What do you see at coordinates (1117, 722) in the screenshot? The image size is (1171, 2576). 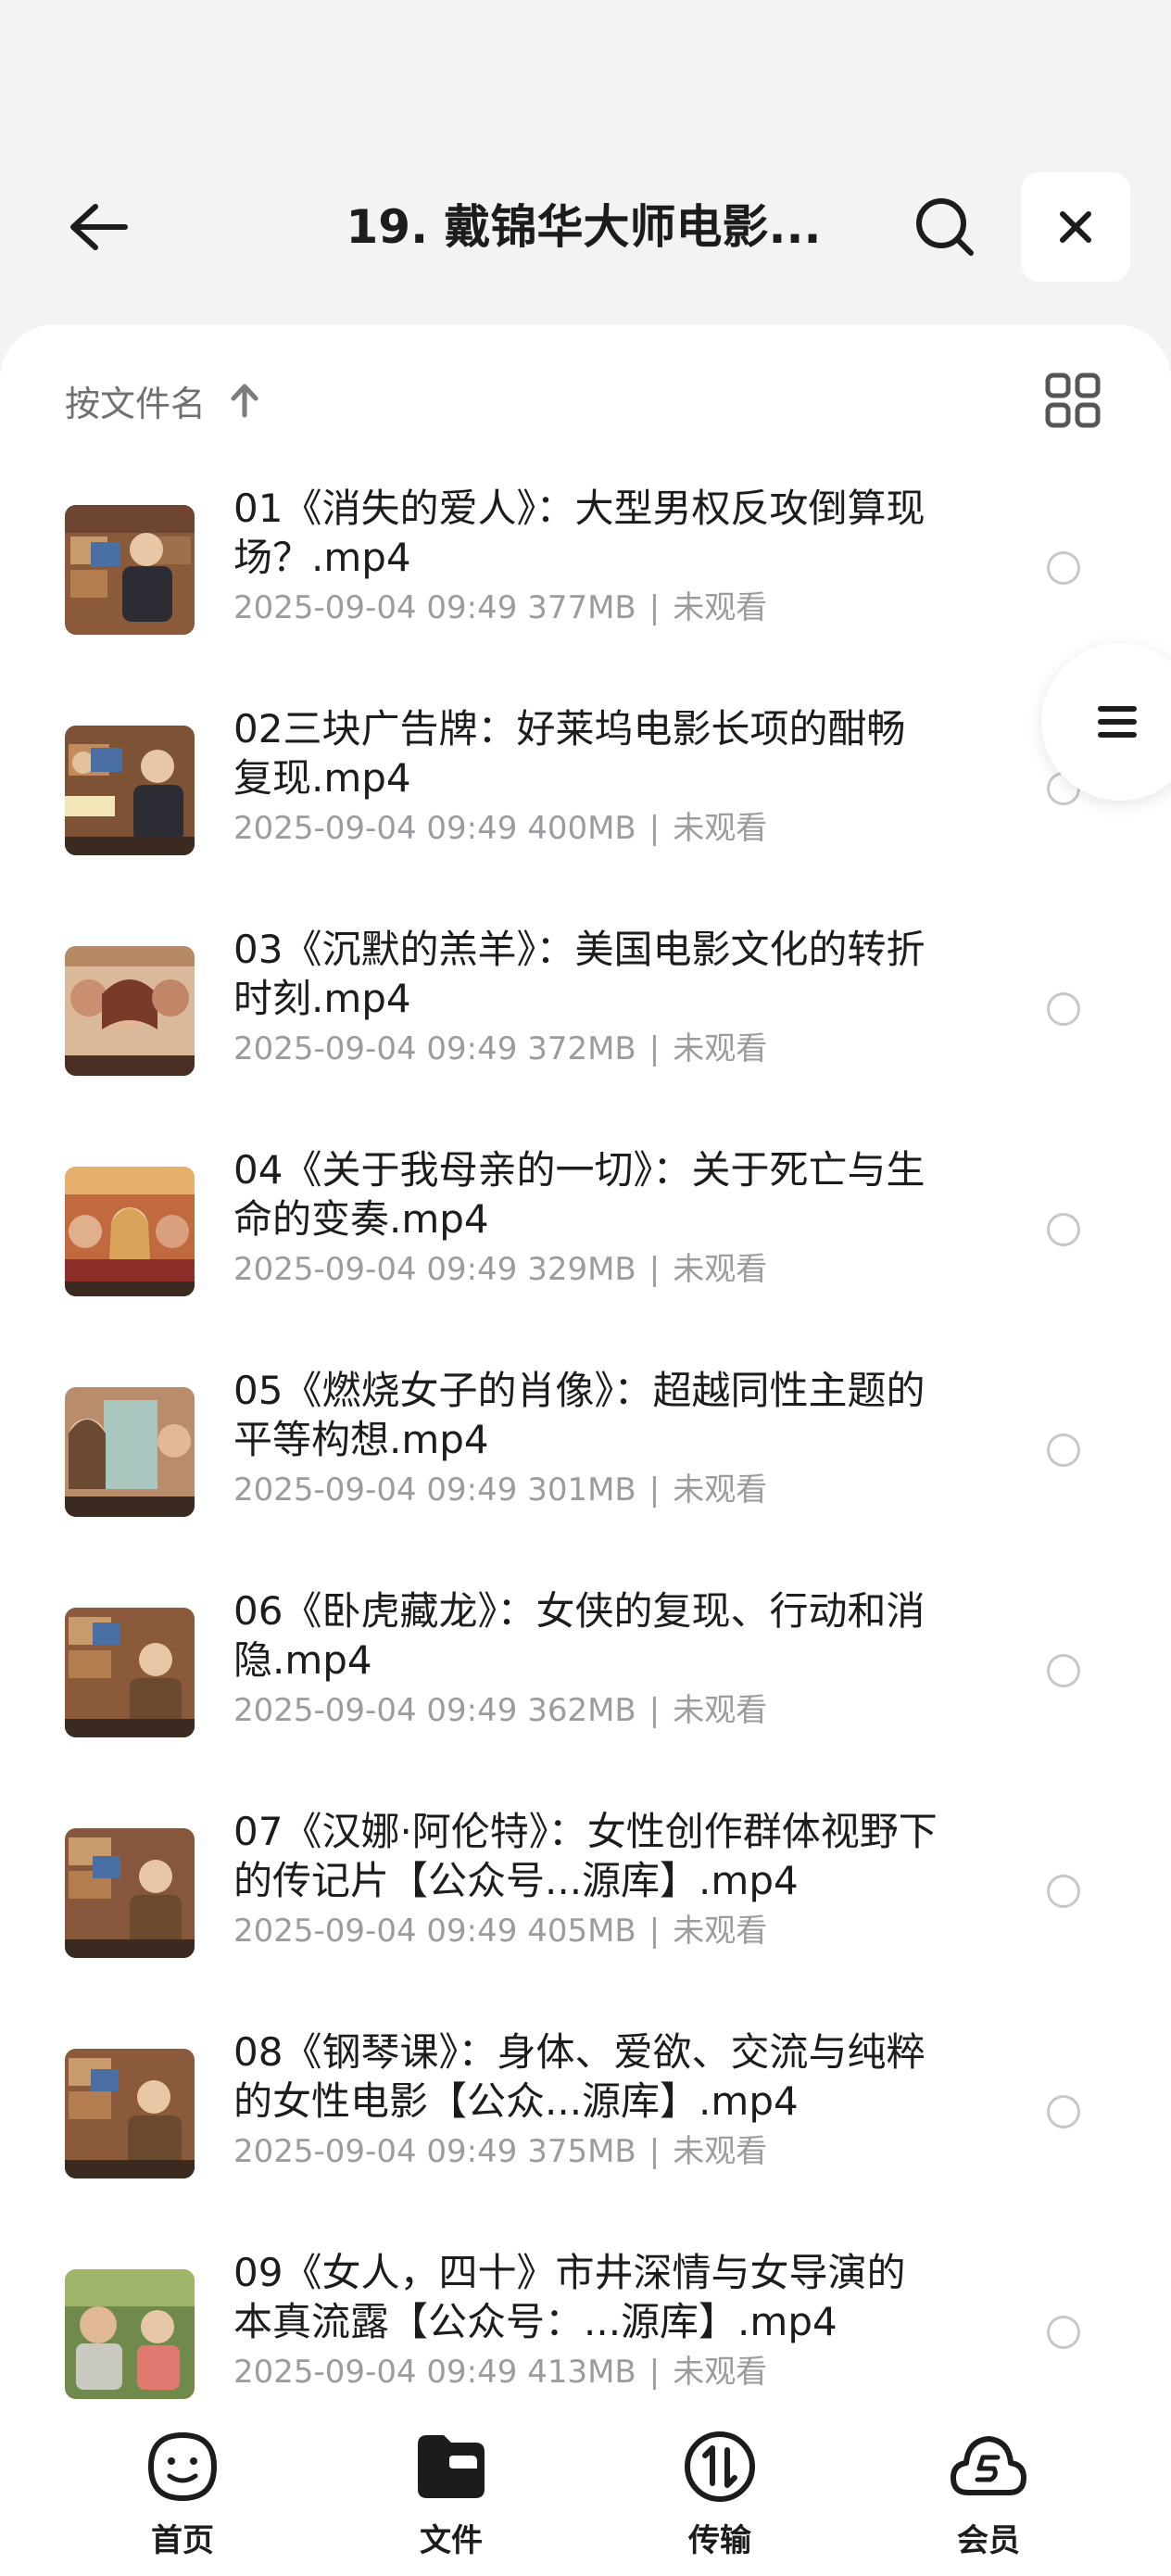 I see `menu-icon` at bounding box center [1117, 722].